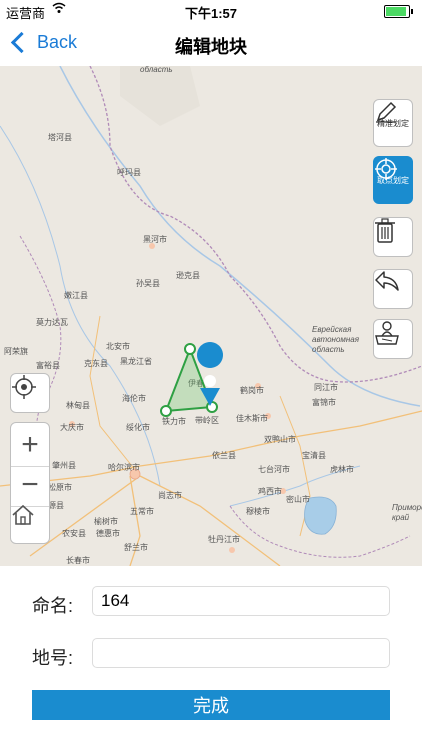 Image resolution: width=422 pixels, height=750 pixels. I want to click on map-label-zhaozhou: 肇州县, so click(64, 465).